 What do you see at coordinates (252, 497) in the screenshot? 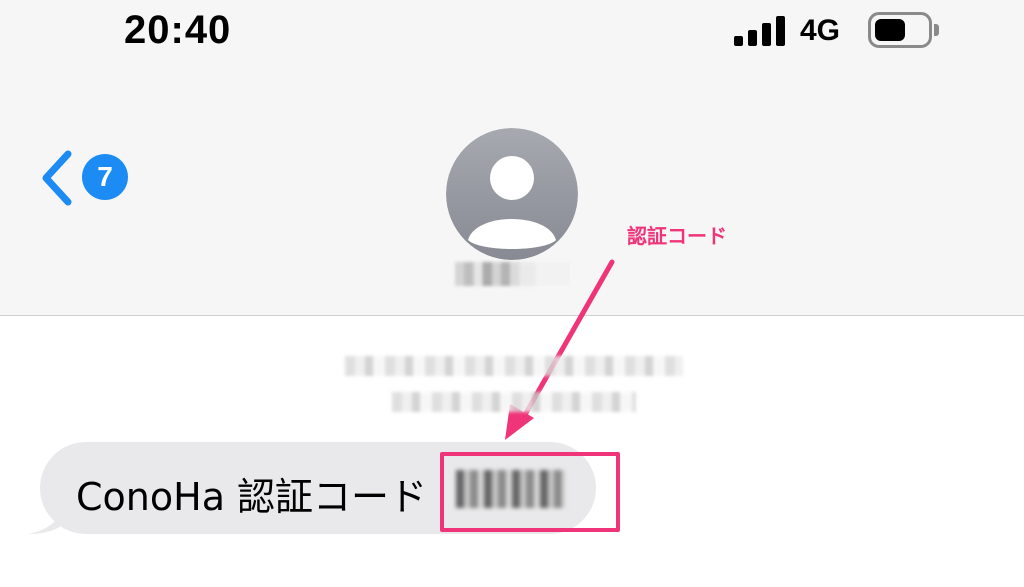
I see `message-text: ConoHa 認証コード` at bounding box center [252, 497].